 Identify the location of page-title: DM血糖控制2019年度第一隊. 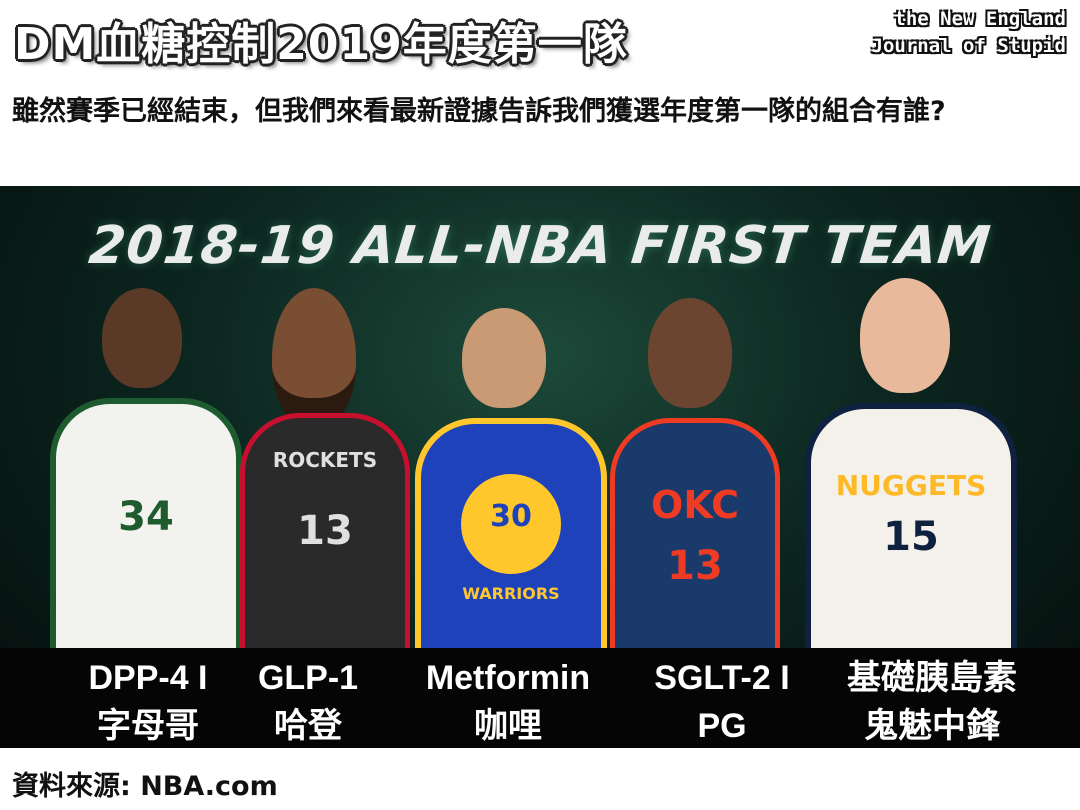
(321, 44).